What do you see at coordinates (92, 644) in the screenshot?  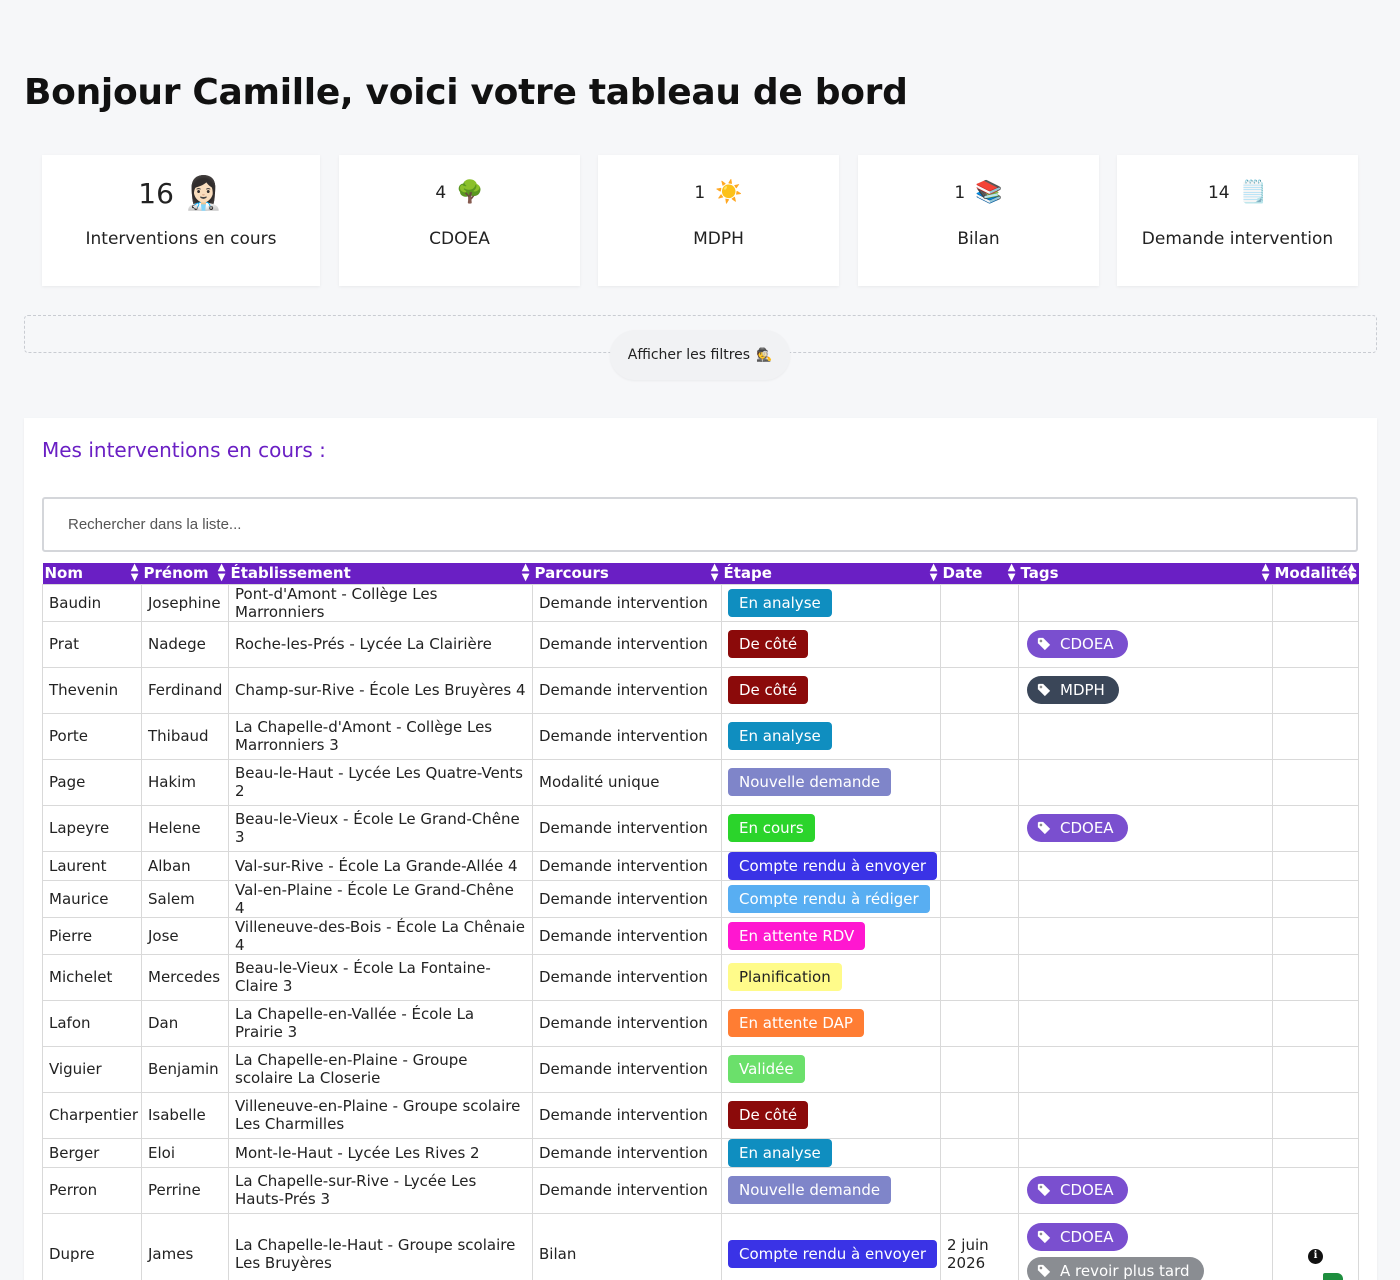 I see `cell-nom: Prat` at bounding box center [92, 644].